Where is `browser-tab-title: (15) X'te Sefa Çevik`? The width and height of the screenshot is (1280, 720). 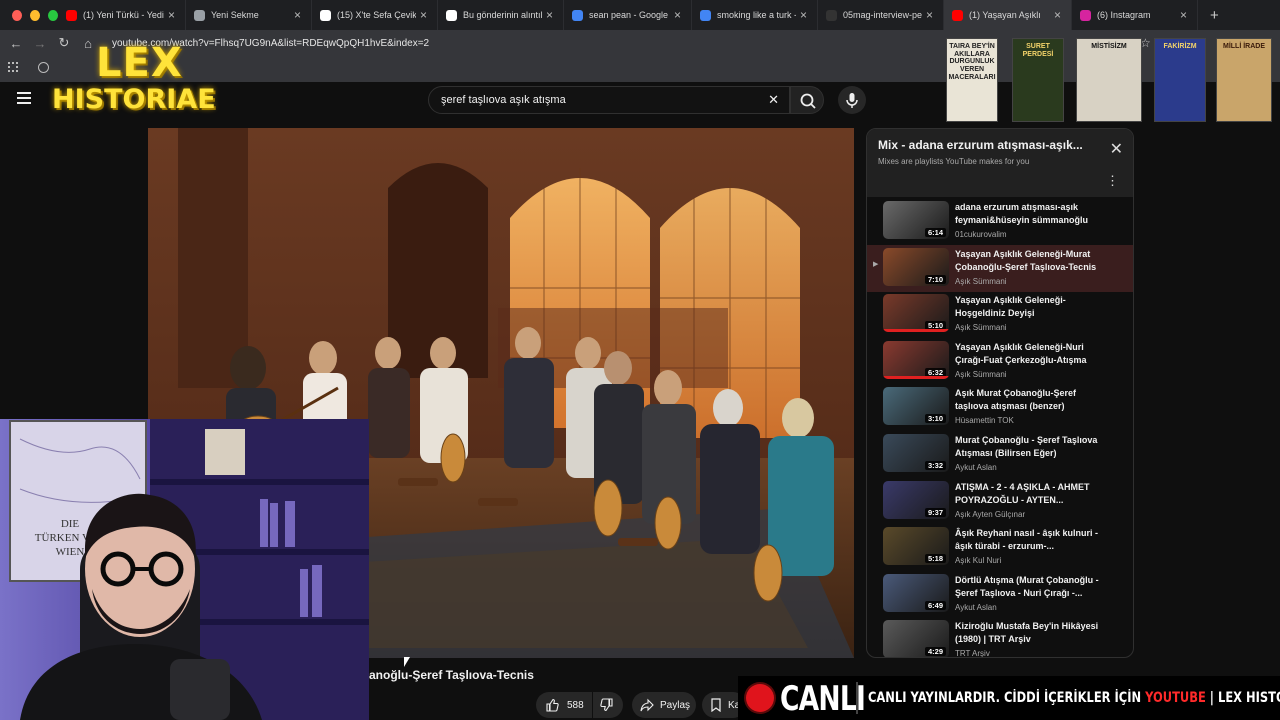 browser-tab-title: (15) X'te Sefa Çevik is located at coordinates (376, 15).